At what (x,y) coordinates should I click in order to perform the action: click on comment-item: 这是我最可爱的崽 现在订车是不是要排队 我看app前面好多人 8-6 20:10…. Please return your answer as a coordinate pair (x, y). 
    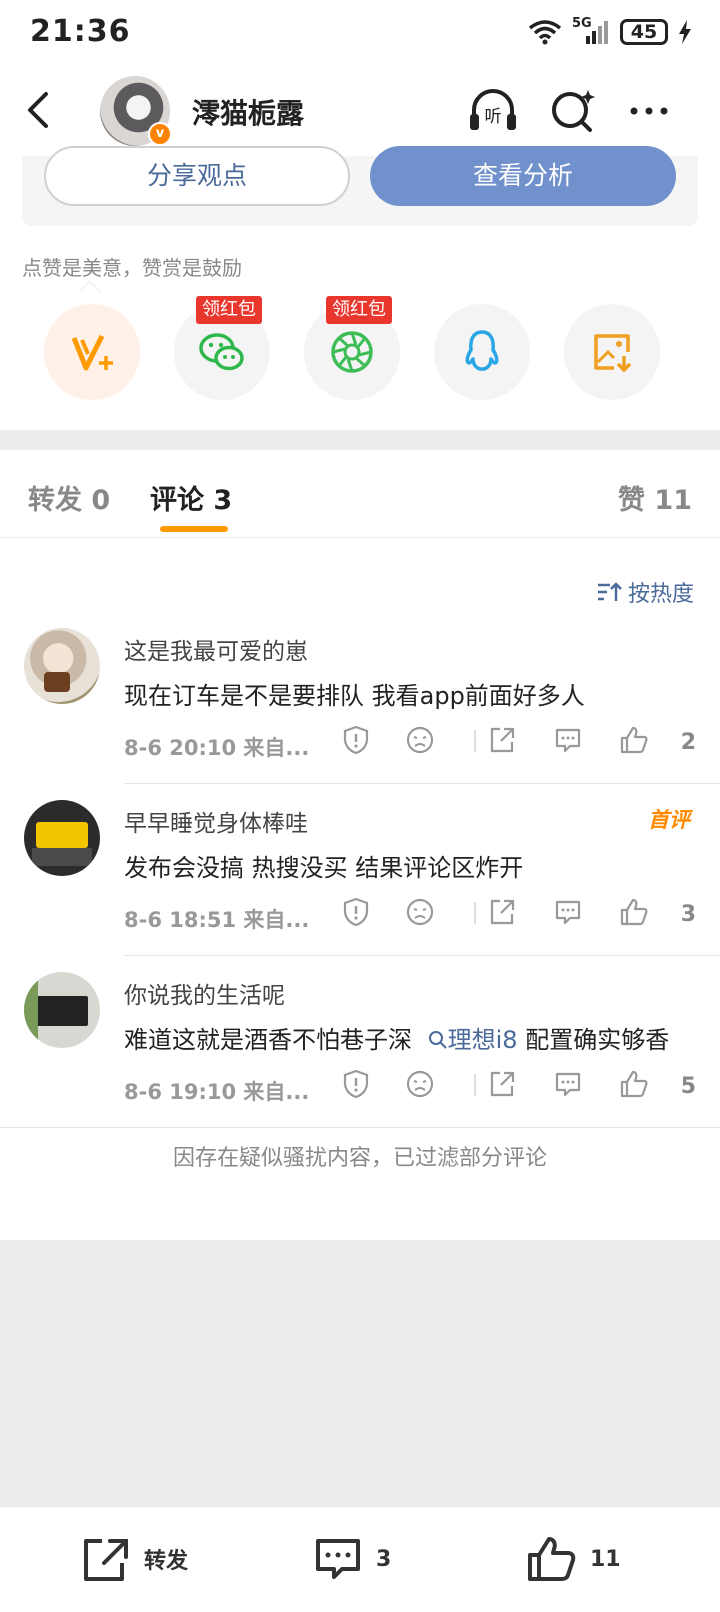
    Looking at the image, I should click on (360, 698).